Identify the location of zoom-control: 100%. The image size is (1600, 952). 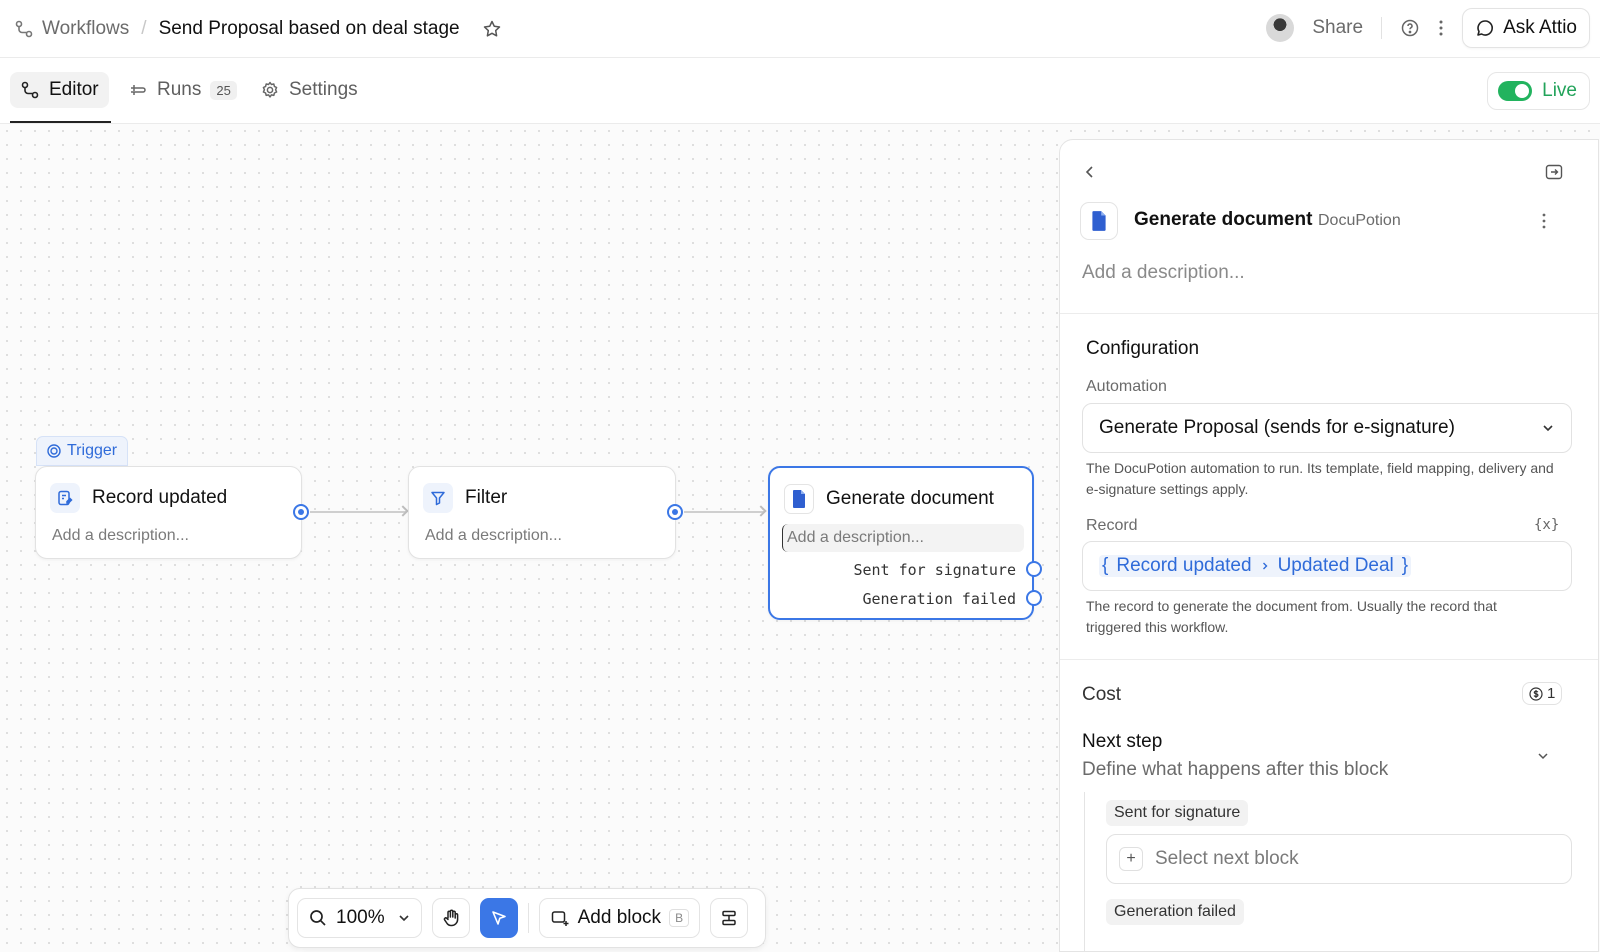
(359, 918).